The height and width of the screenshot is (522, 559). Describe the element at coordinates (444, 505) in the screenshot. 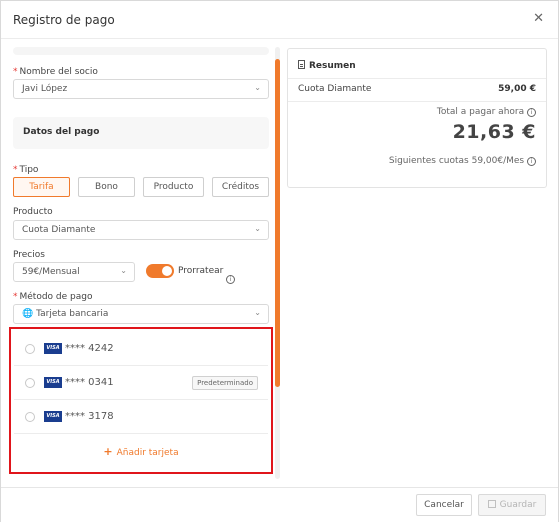

I see `cancel-button: Cancelar` at that location.